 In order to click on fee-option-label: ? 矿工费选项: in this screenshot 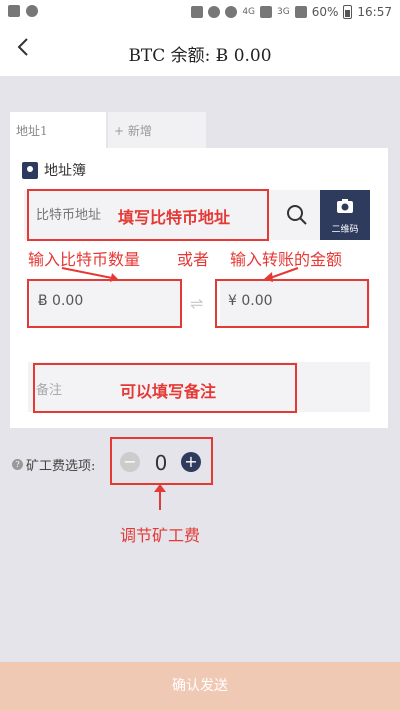, I will do `click(53, 464)`.